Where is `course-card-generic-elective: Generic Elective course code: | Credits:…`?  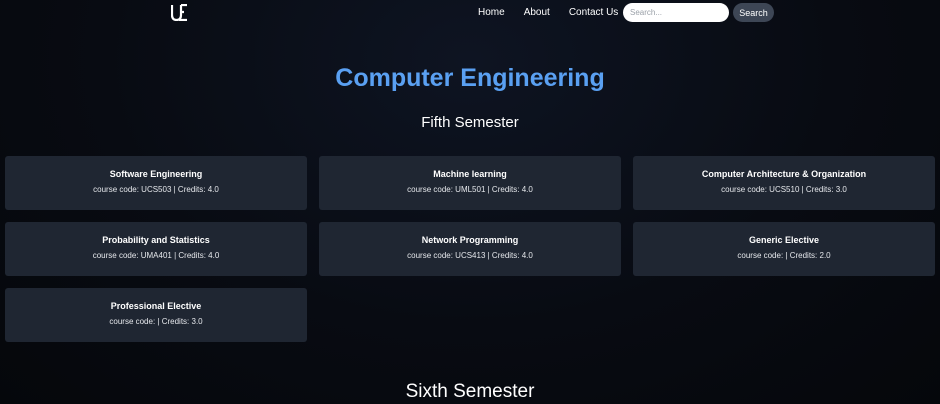
course-card-generic-elective: Generic Elective course code: | Credits:… is located at coordinates (784, 249).